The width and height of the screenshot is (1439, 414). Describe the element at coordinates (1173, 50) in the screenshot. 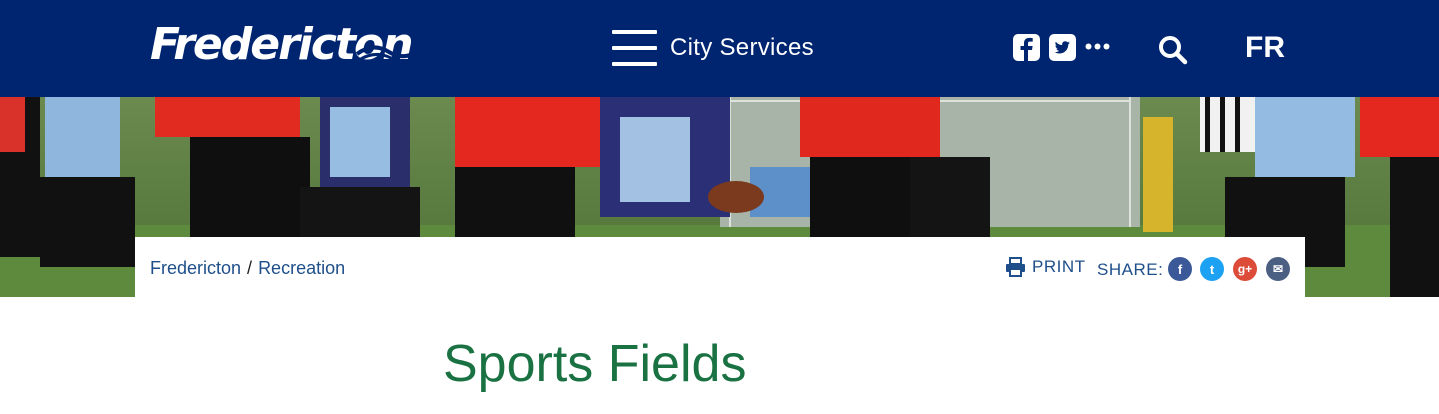

I see `search-icon` at that location.